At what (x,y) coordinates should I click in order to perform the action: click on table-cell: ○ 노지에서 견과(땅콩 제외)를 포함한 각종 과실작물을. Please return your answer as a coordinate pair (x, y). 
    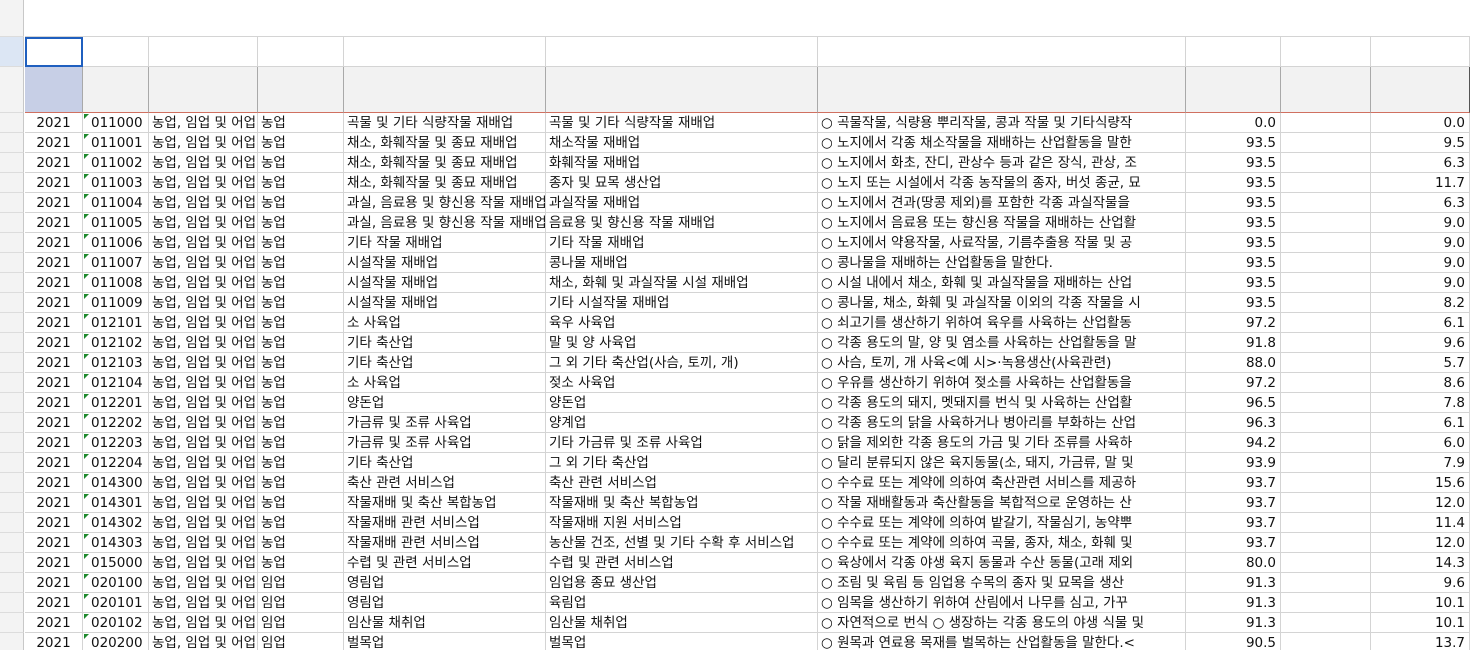
    Looking at the image, I should click on (1002, 203).